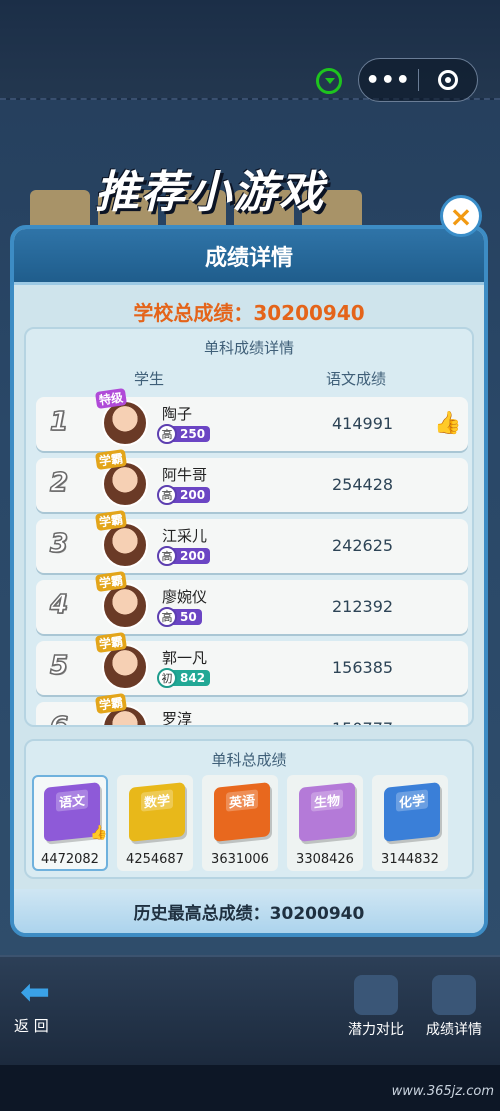 Image resolution: width=500 pixels, height=1111 pixels. I want to click on subject-book-math: 数学 4254687, so click(155, 823).